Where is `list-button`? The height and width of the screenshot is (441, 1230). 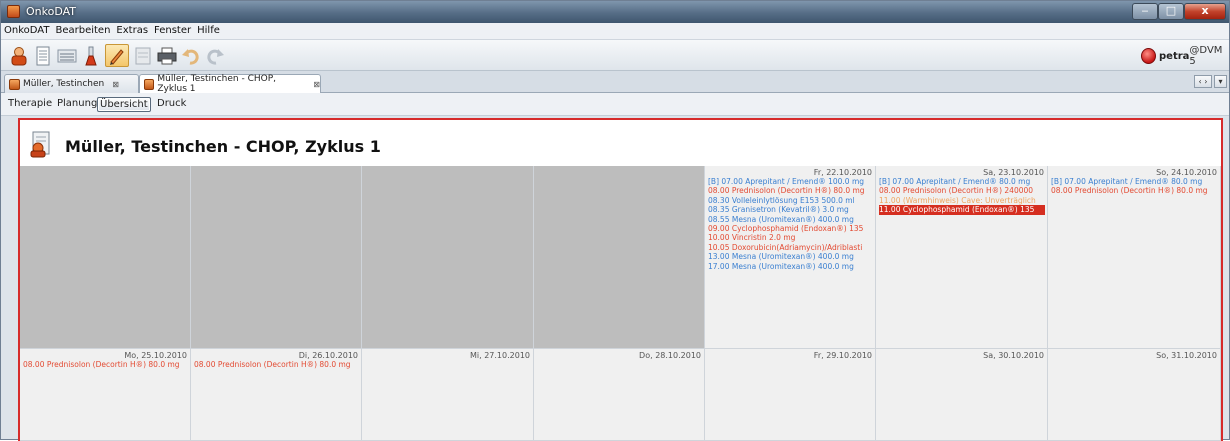 list-button is located at coordinates (67, 55).